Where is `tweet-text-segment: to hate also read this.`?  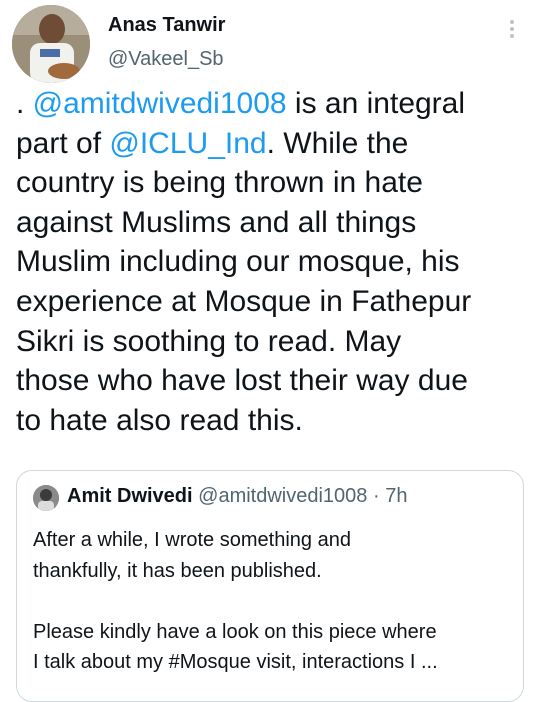 tweet-text-segment: to hate also read this. is located at coordinates (159, 420).